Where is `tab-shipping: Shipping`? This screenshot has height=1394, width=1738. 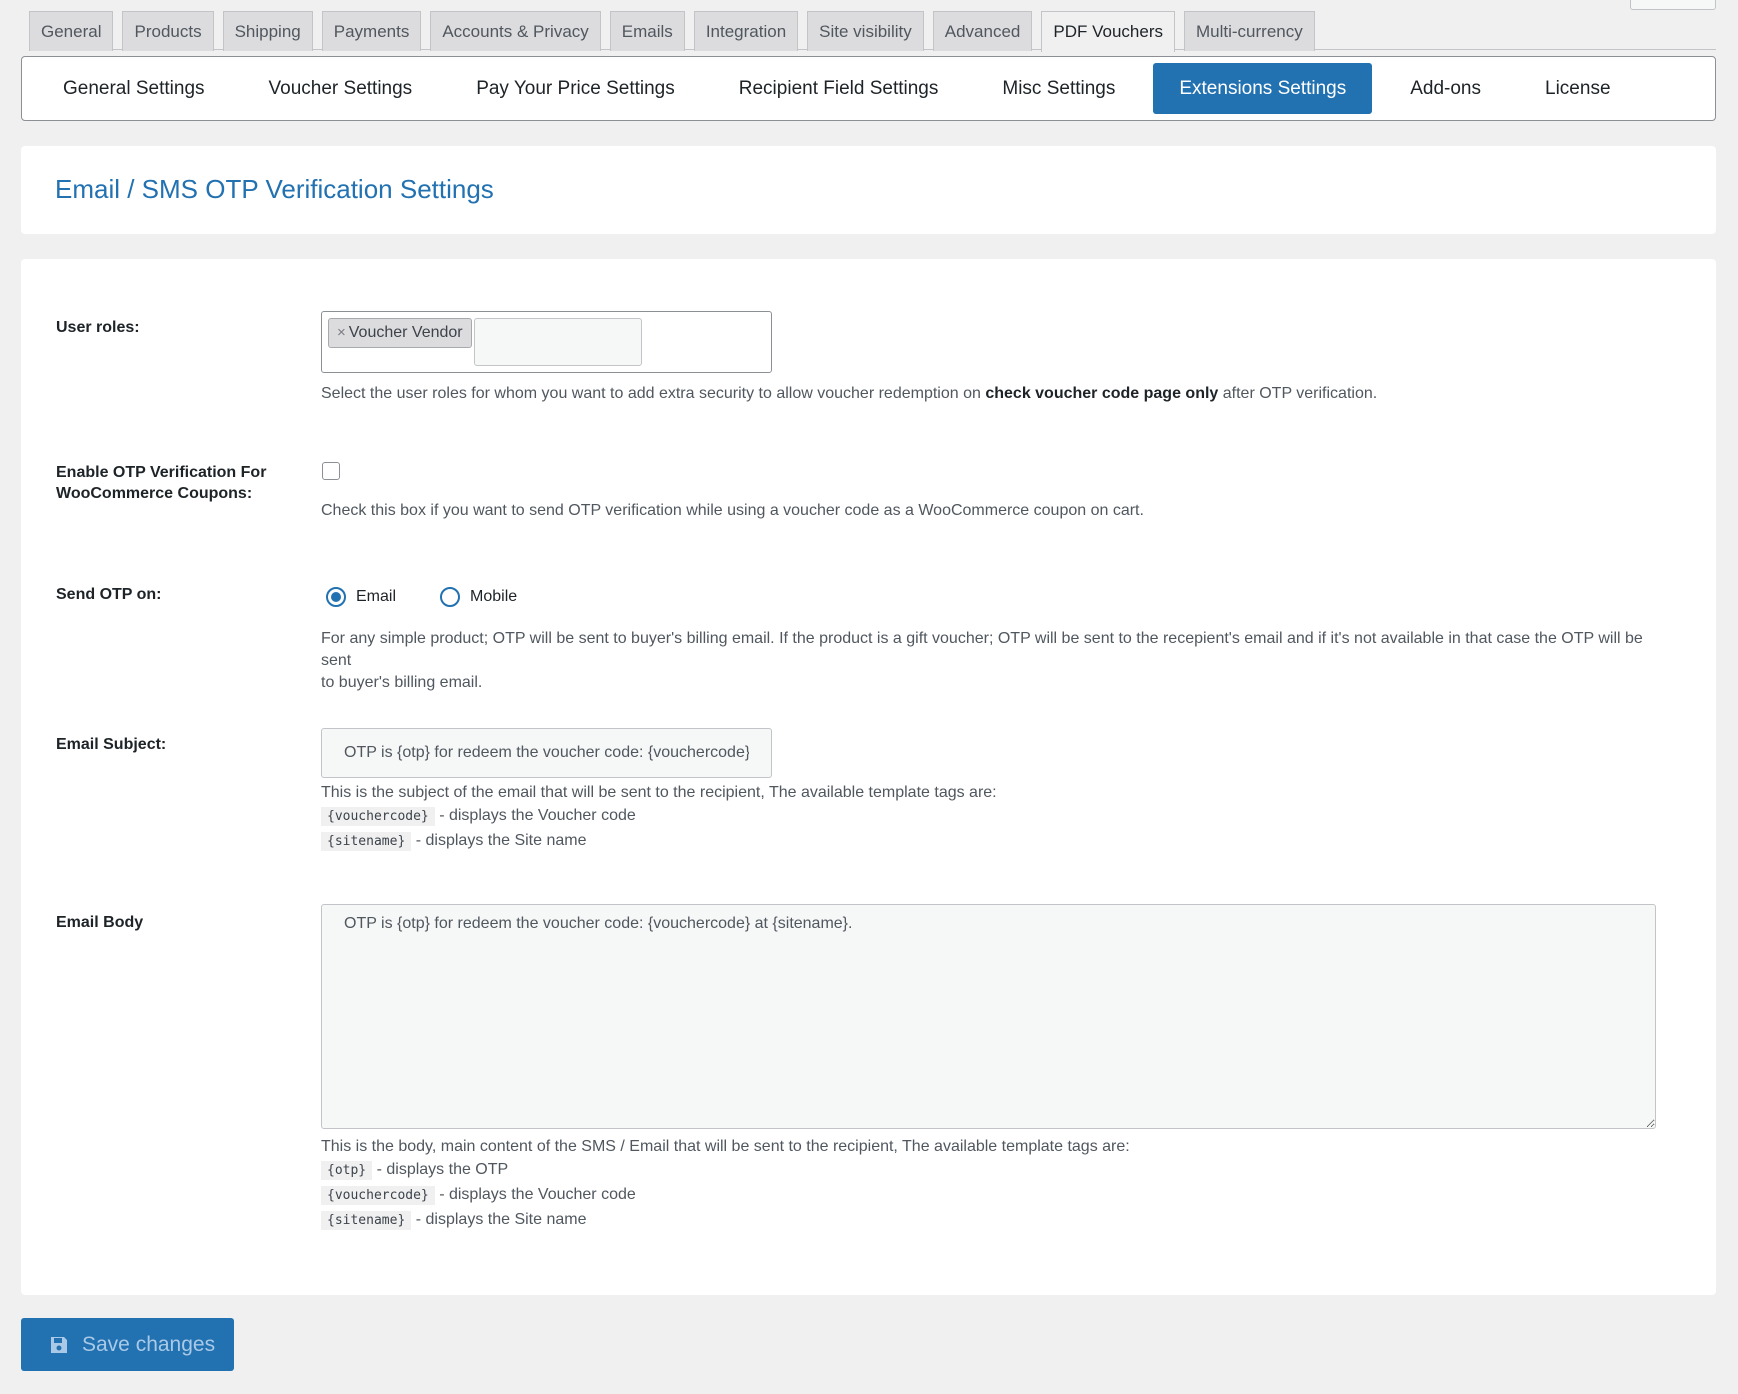 tab-shipping: Shipping is located at coordinates (267, 31).